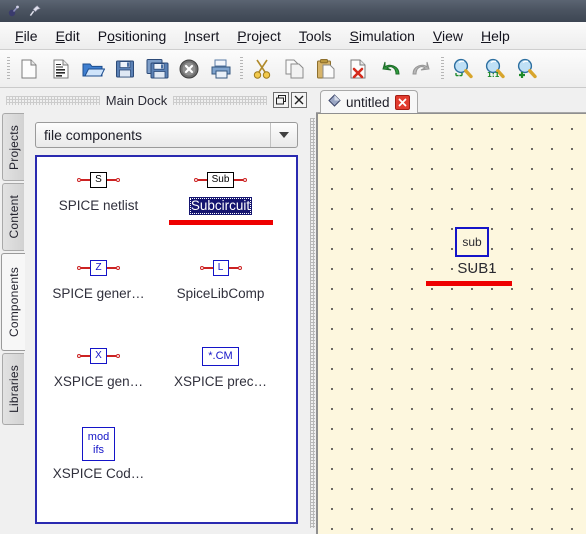 The height and width of the screenshot is (534, 586). What do you see at coordinates (493, 75) in the screenshot?
I see `svg-text: 1:1` at bounding box center [493, 75].